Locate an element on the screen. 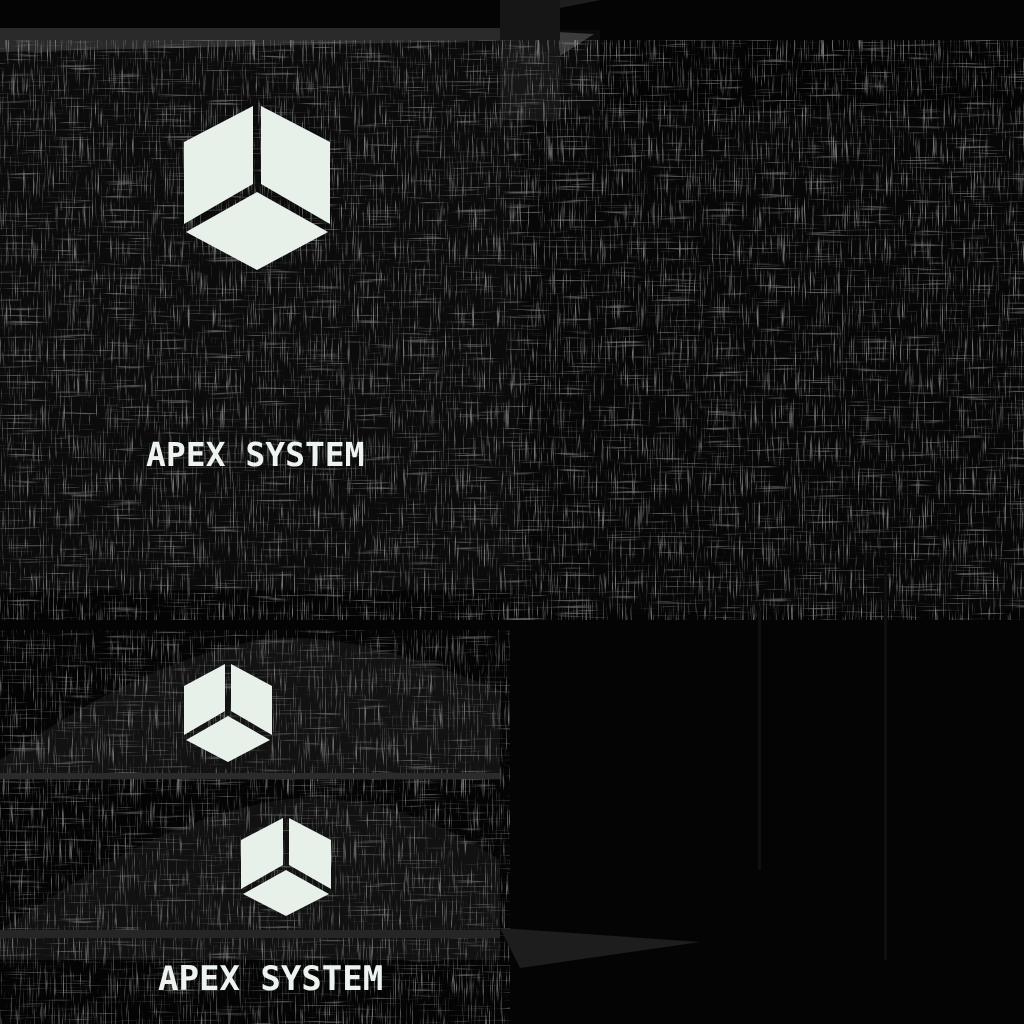 Image resolution: width=1024 pixels, height=1024 pixels. brand-wordmark: APEX SYSTEM is located at coordinates (255, 454).